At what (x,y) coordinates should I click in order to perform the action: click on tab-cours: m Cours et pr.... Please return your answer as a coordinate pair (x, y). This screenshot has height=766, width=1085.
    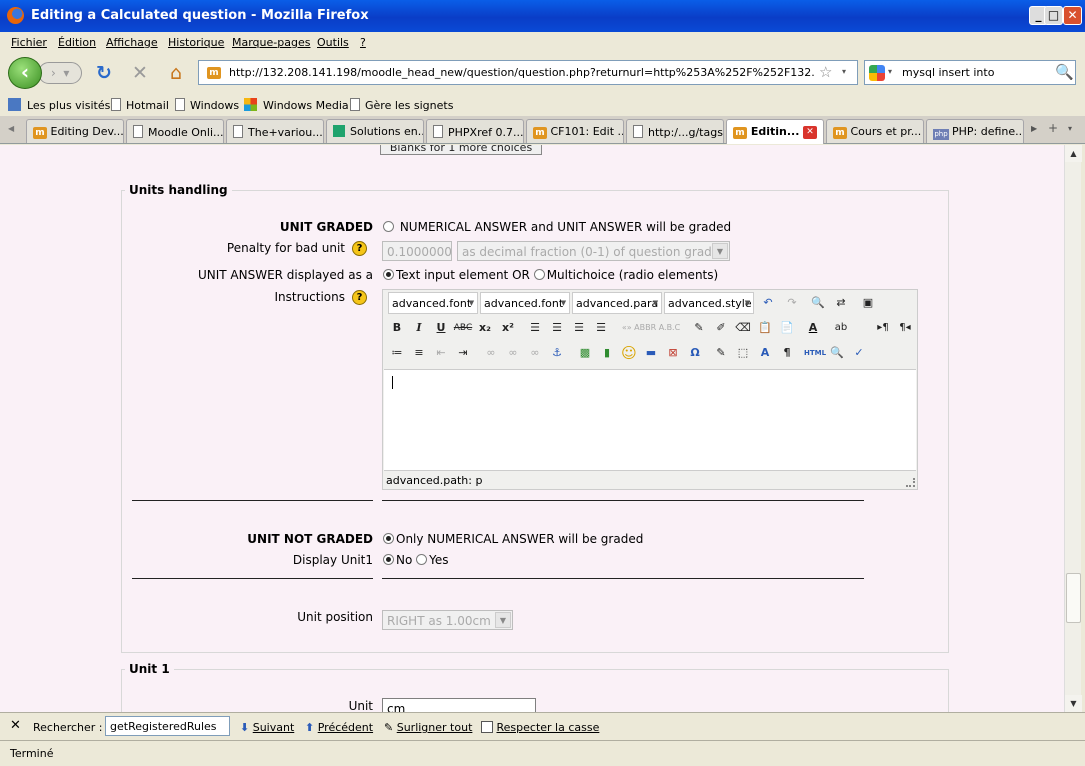
    Looking at the image, I should click on (875, 131).